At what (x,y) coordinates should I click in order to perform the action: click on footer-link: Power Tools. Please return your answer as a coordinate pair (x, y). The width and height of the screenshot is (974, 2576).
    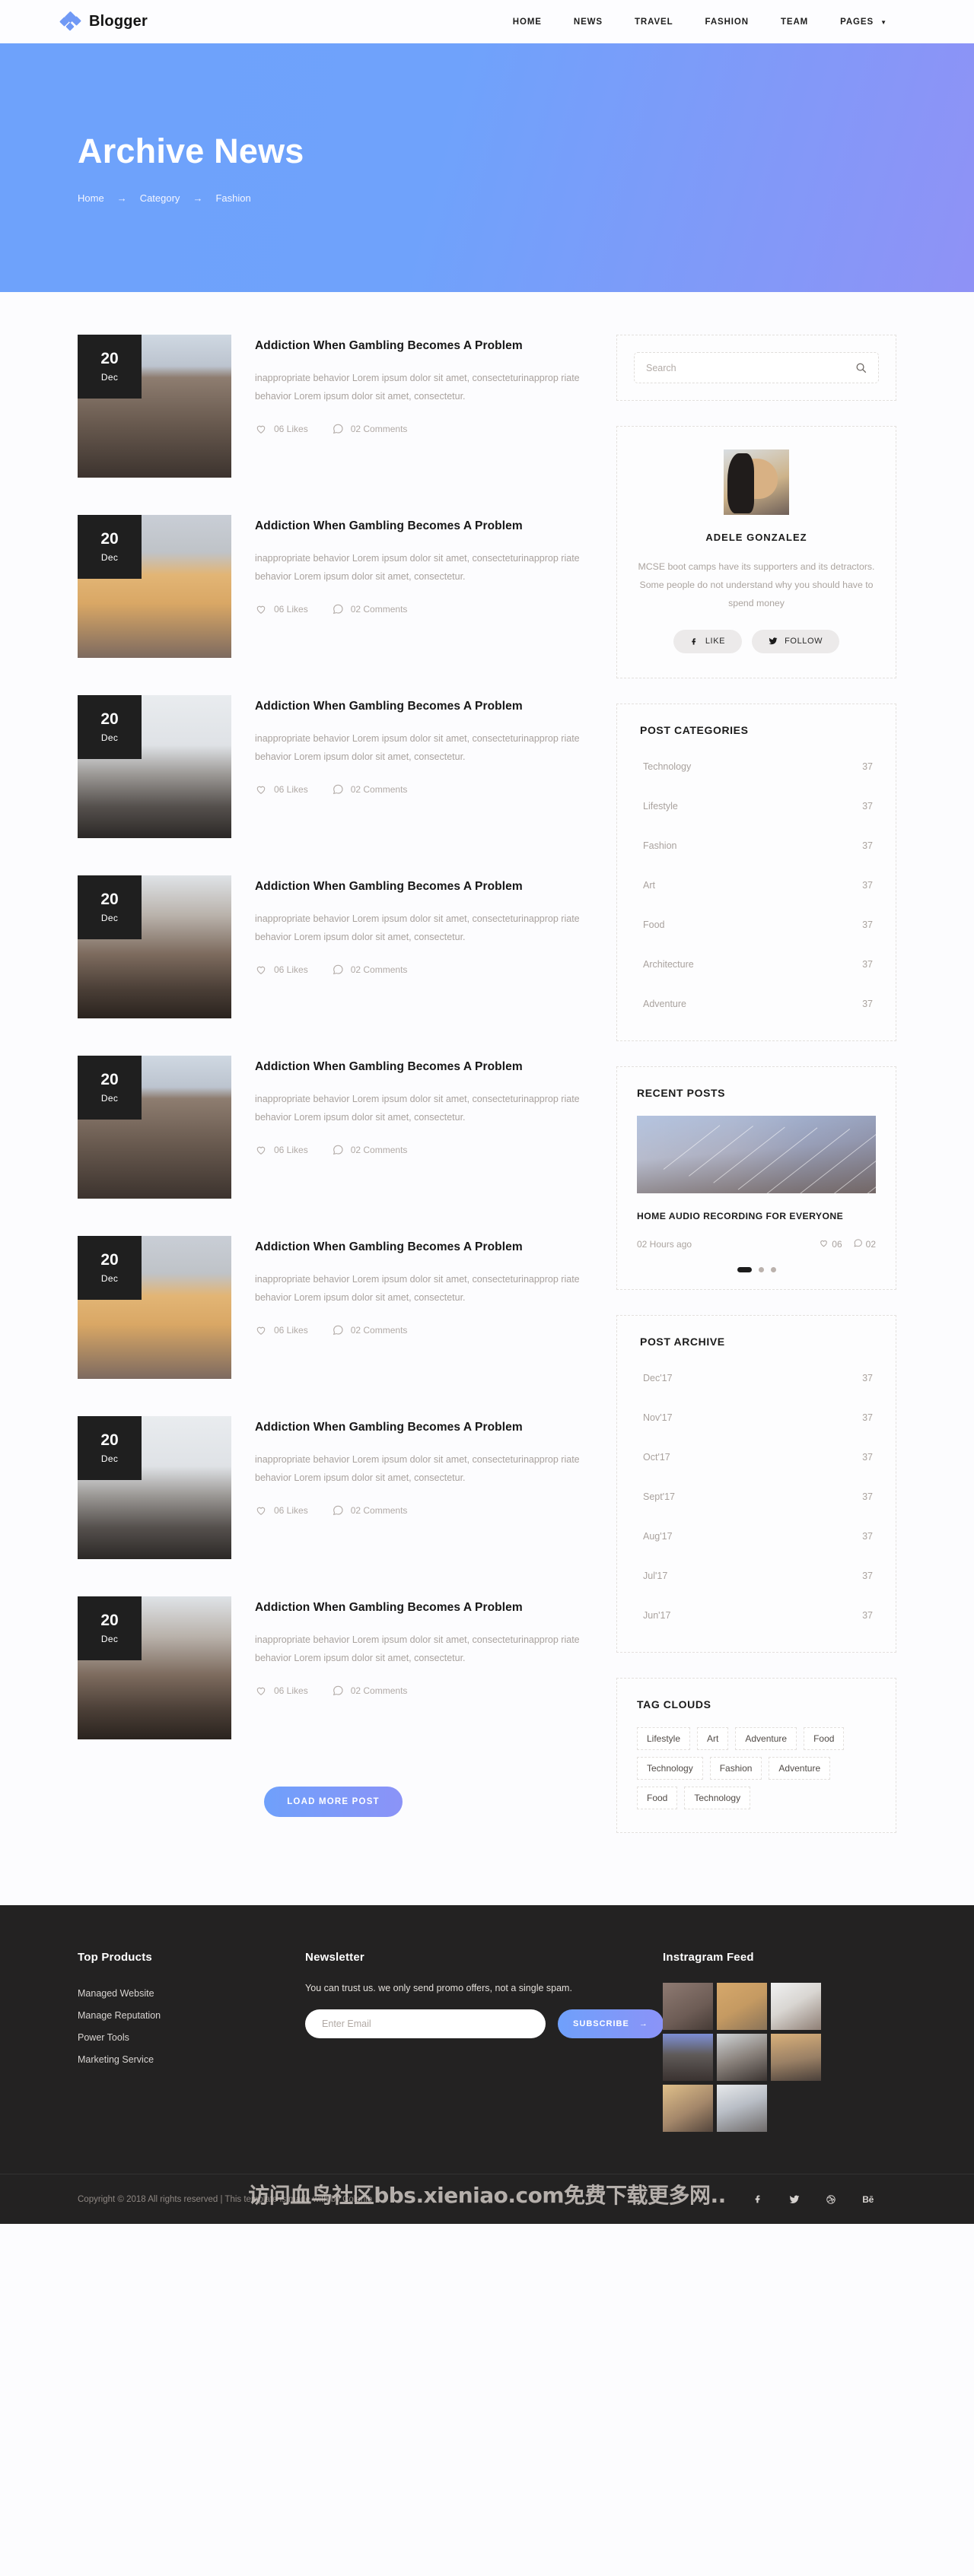
    Looking at the image, I should click on (191, 2038).